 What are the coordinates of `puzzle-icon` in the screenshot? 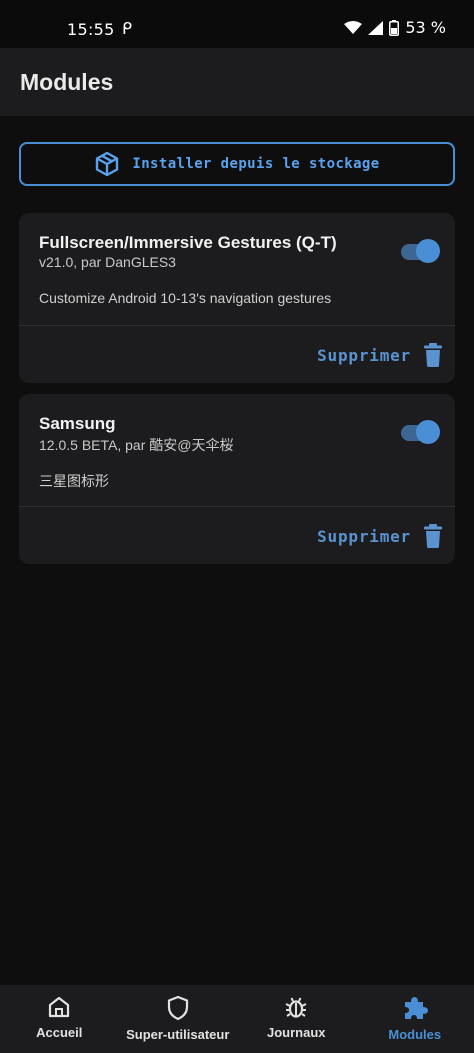 It's located at (416, 1008).